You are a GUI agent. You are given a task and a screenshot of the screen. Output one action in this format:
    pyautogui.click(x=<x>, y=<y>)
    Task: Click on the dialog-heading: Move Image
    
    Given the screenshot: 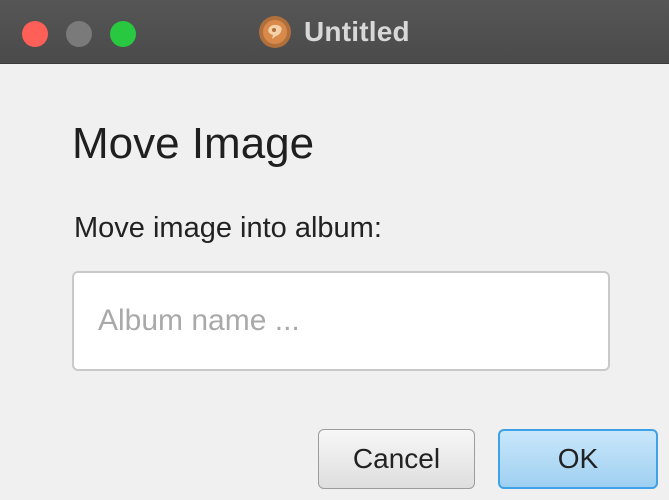 What is the action you would take?
    pyautogui.click(x=193, y=143)
    